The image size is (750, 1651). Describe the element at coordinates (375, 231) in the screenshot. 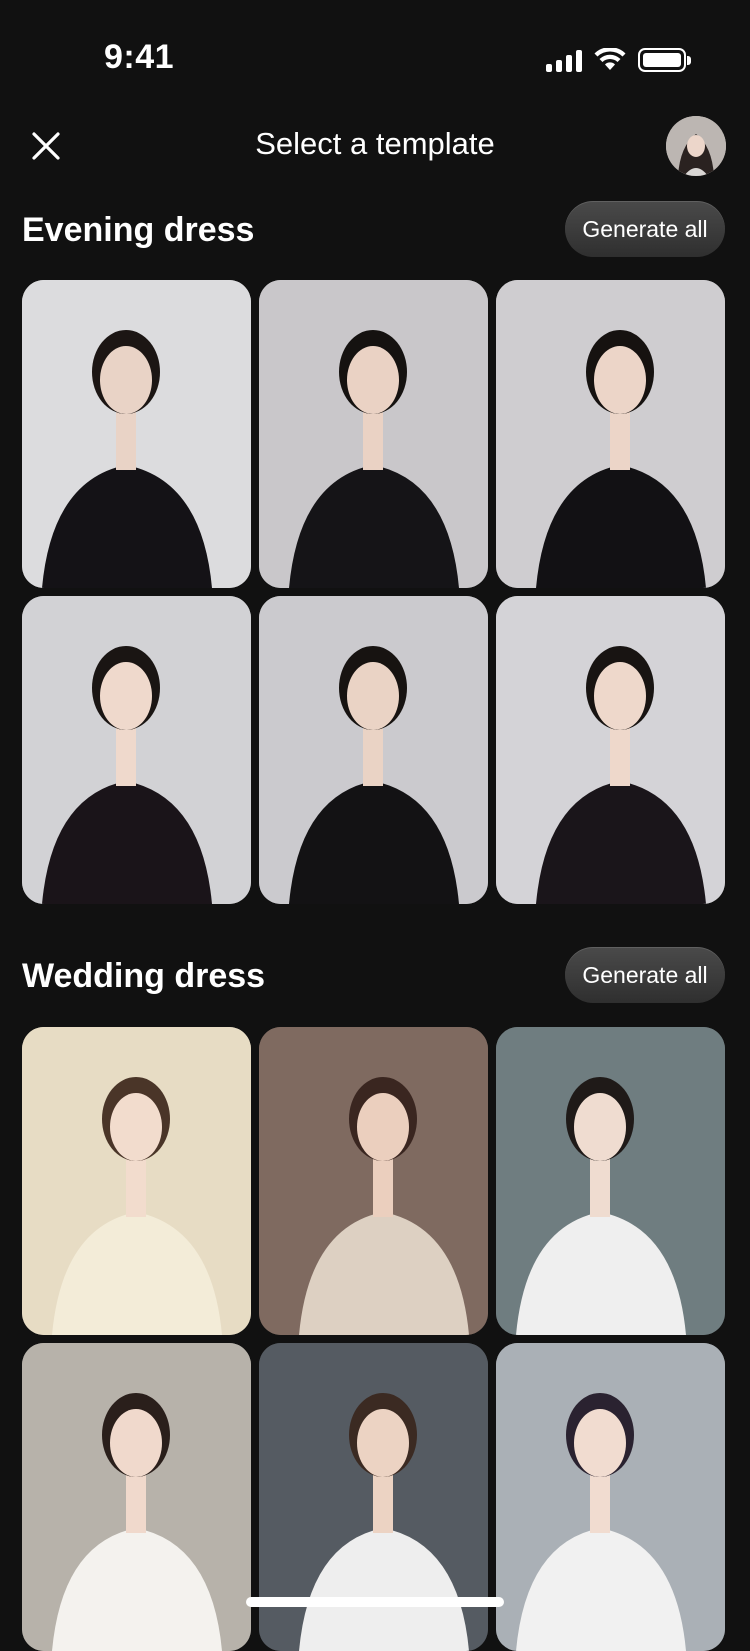

I see `section-header: Evening dress Generate all` at that location.